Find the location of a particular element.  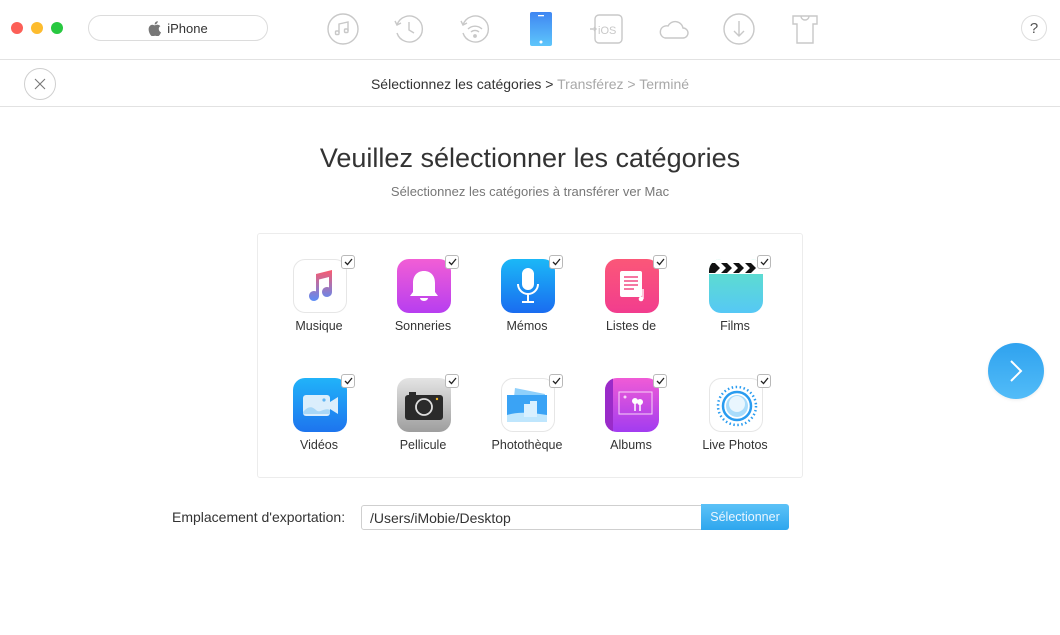

category-photo-library: Photothèque is located at coordinates (527, 426).